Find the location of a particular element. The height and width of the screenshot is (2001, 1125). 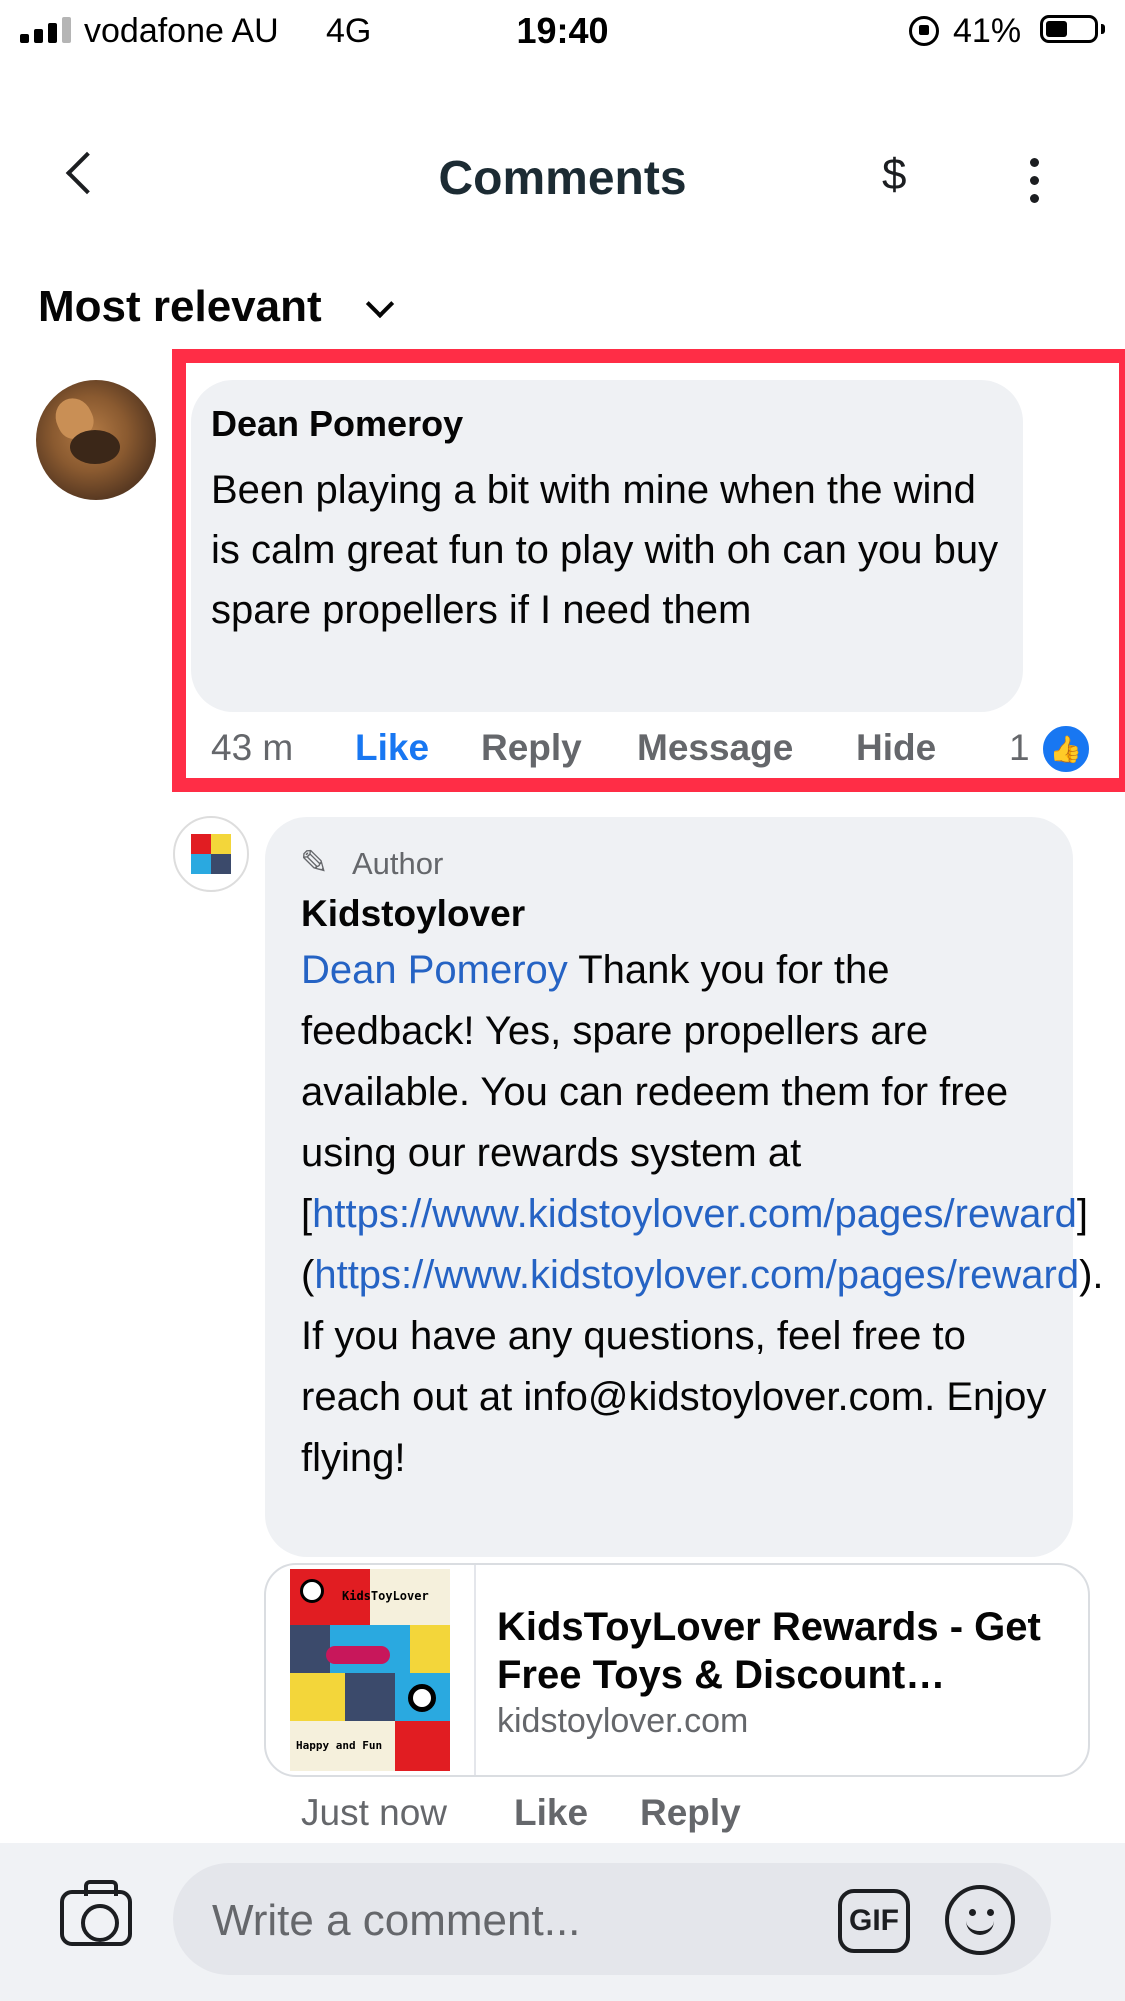

reply-like-button: Like is located at coordinates (551, 1813).